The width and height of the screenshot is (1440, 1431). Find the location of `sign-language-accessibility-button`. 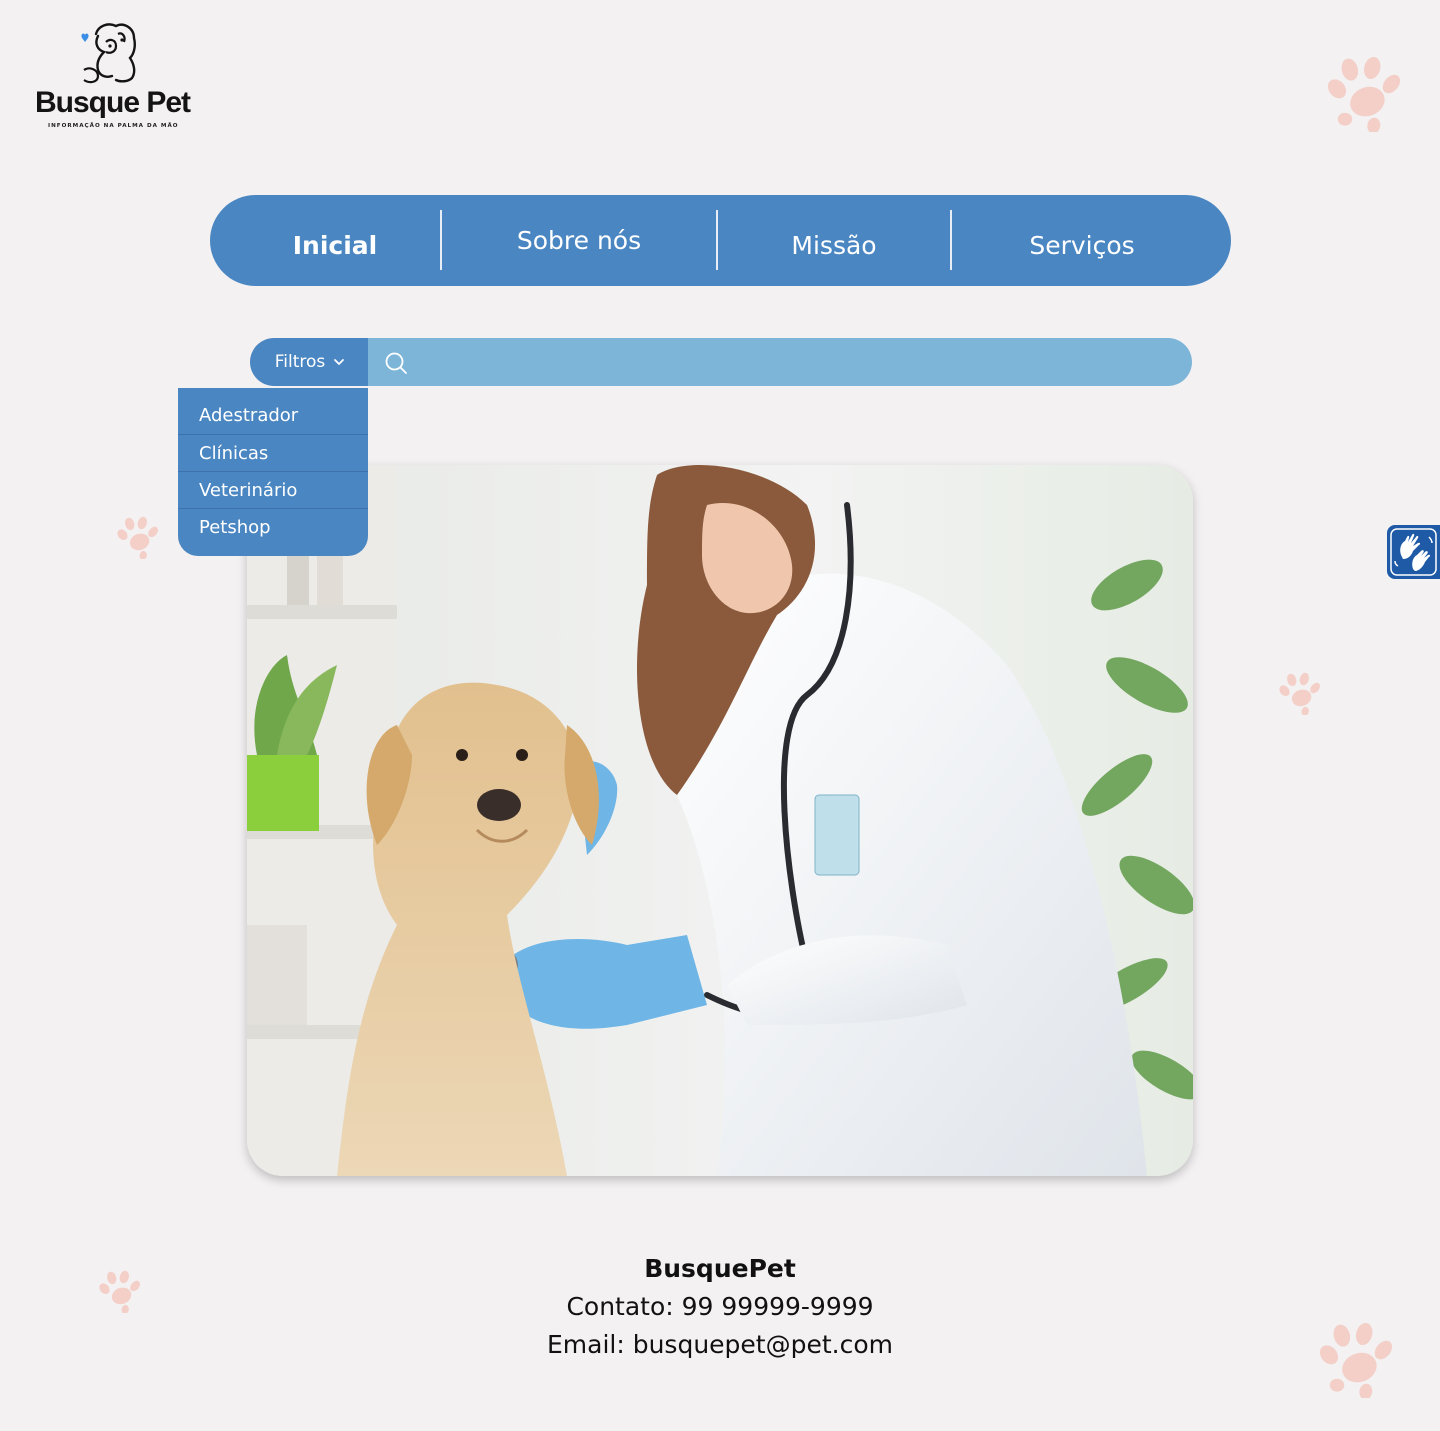

sign-language-accessibility-button is located at coordinates (1413, 552).